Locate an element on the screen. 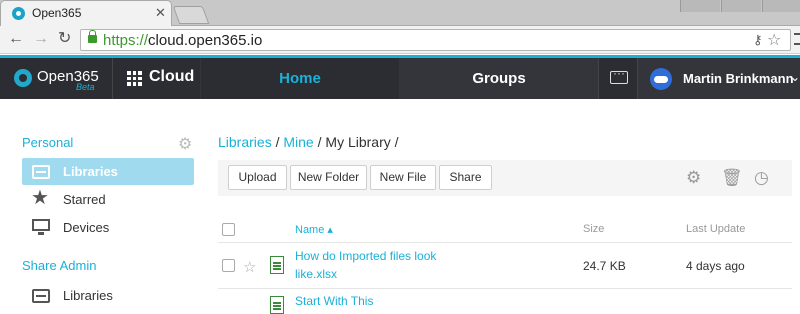 Image resolution: width=800 pixels, height=314 pixels. close-tab-icon: ✕ is located at coordinates (160, 13).